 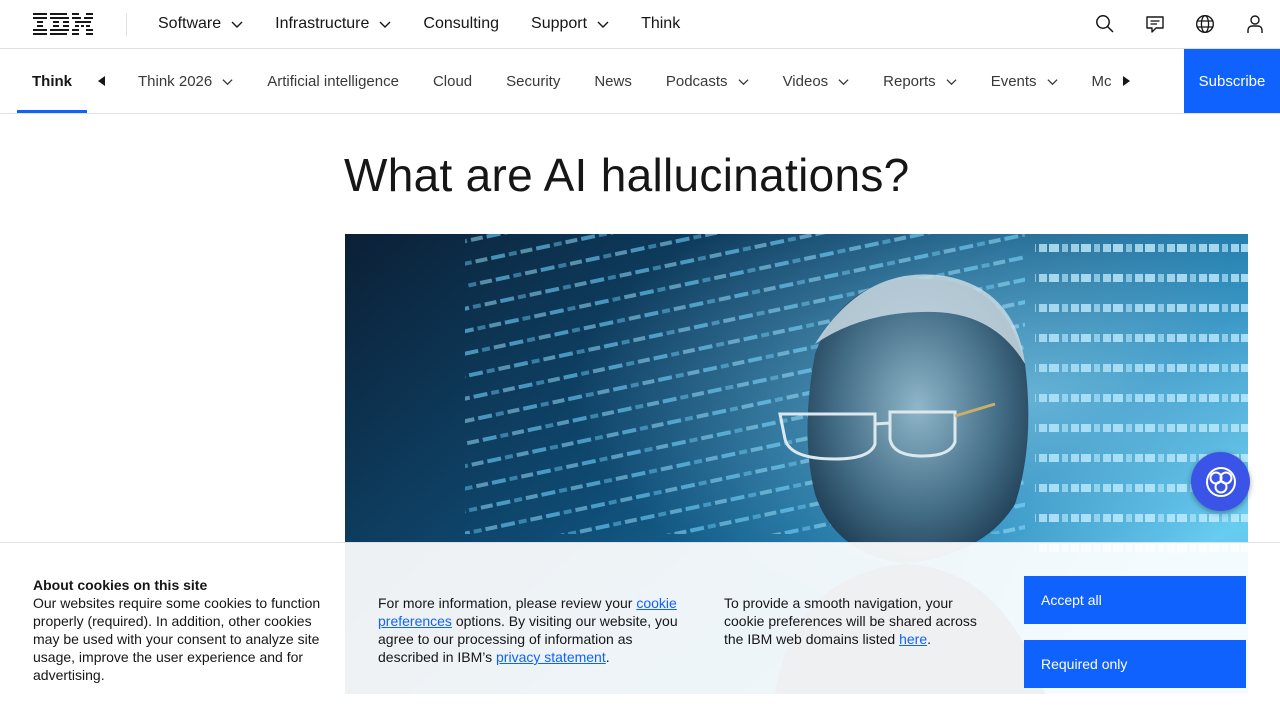 I want to click on subnav-item-label: Events, so click(x=1013, y=81).